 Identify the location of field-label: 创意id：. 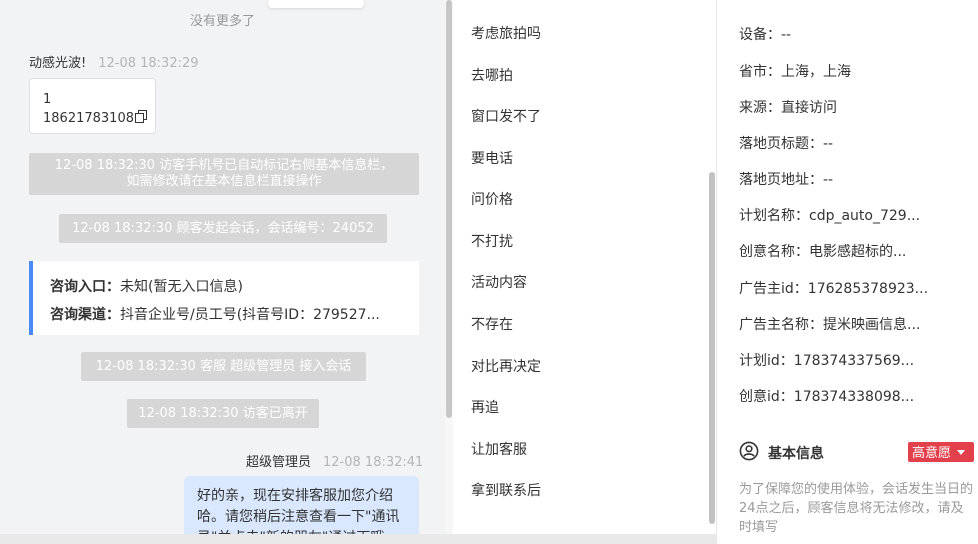
(766, 397).